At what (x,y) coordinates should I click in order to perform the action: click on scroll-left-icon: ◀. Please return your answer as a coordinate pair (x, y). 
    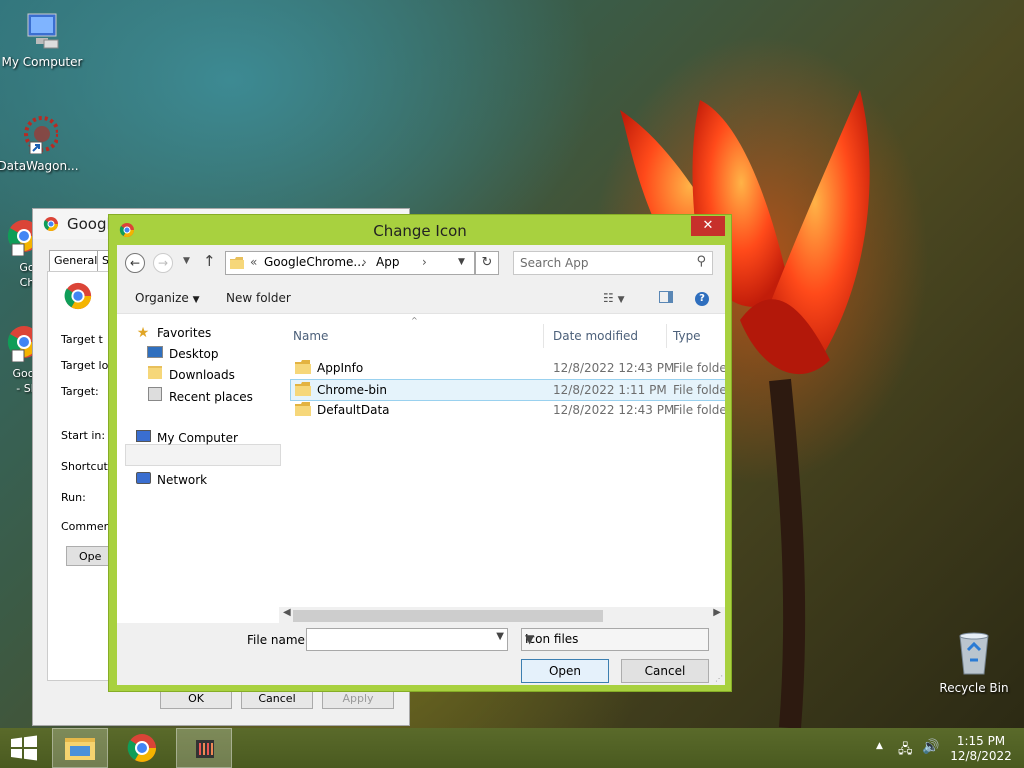
    Looking at the image, I should click on (287, 612).